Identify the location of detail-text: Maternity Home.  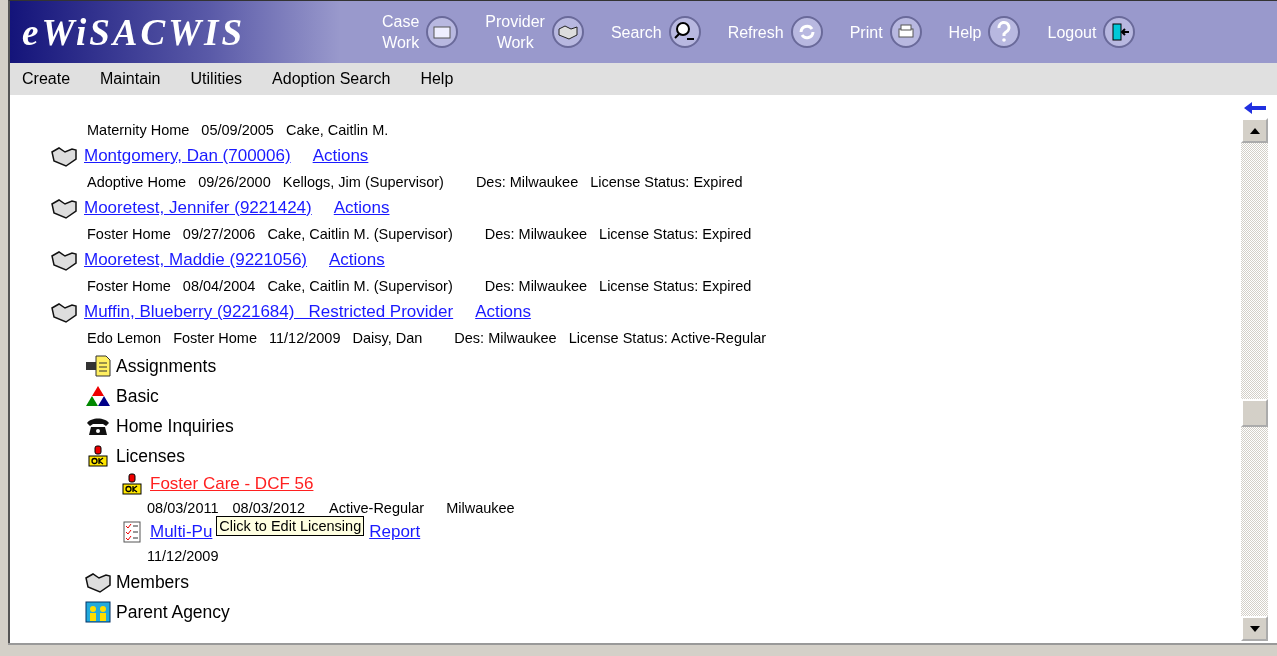
(138, 130).